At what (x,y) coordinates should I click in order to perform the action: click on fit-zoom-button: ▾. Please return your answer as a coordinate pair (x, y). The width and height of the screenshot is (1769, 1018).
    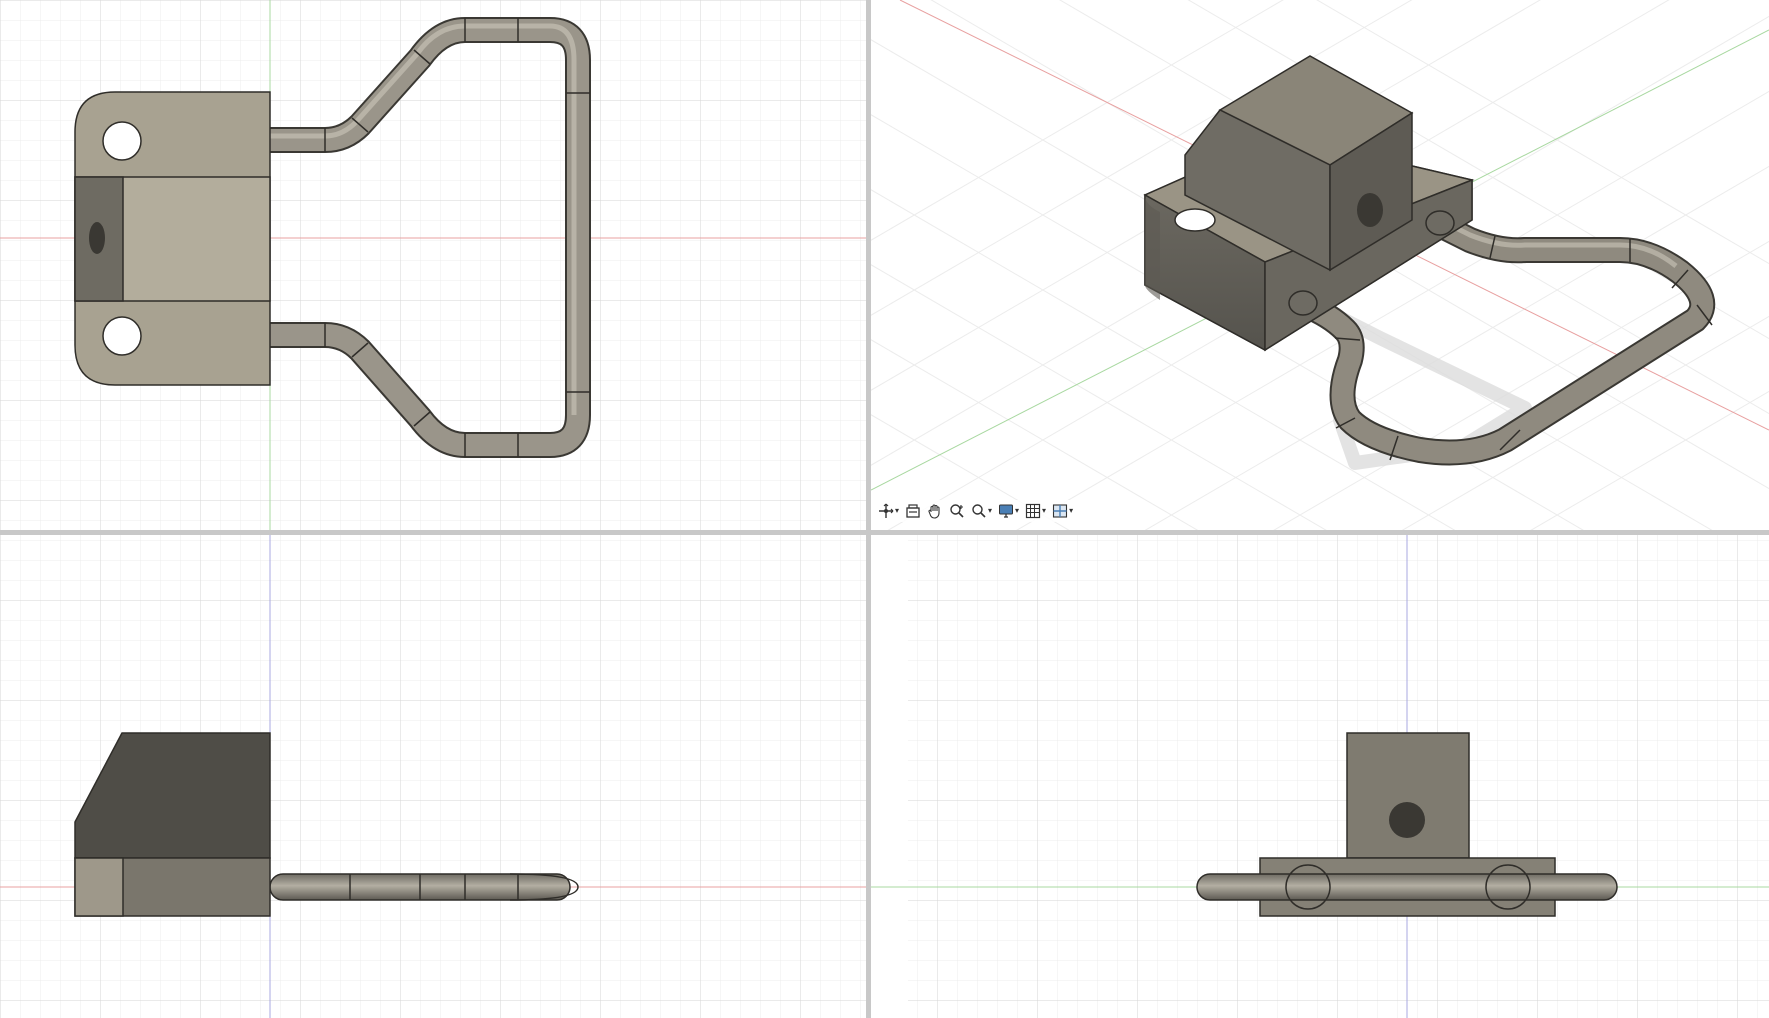
    Looking at the image, I should click on (981, 511).